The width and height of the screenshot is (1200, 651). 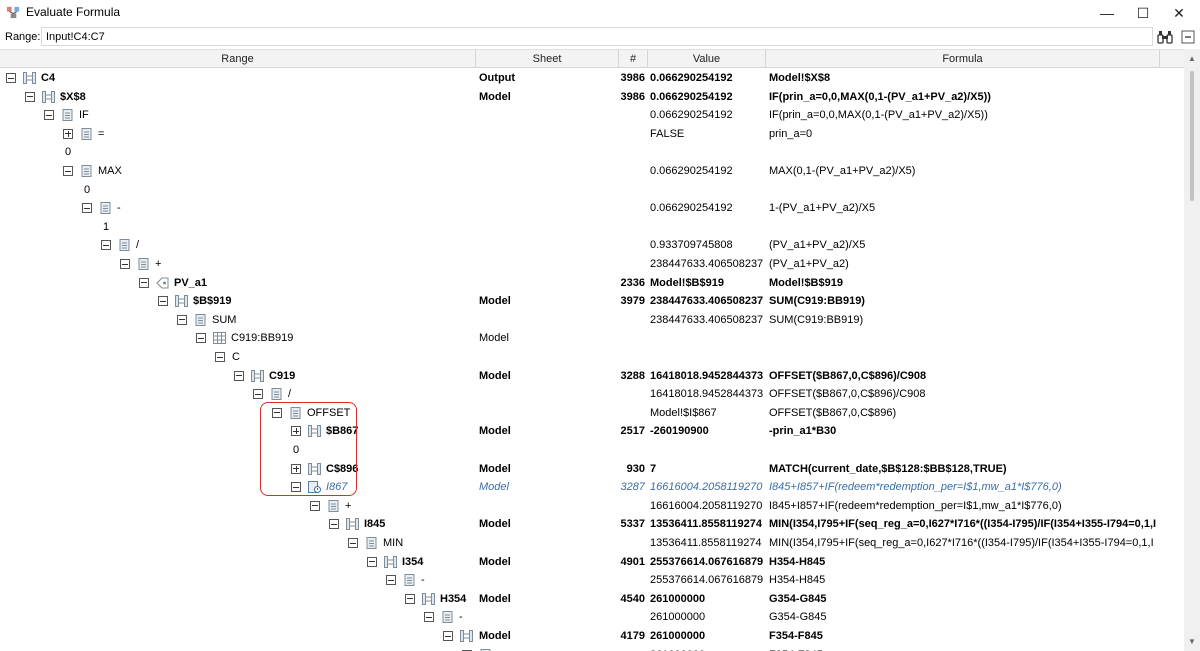 I want to click on value-cell, so click(x=707, y=450).